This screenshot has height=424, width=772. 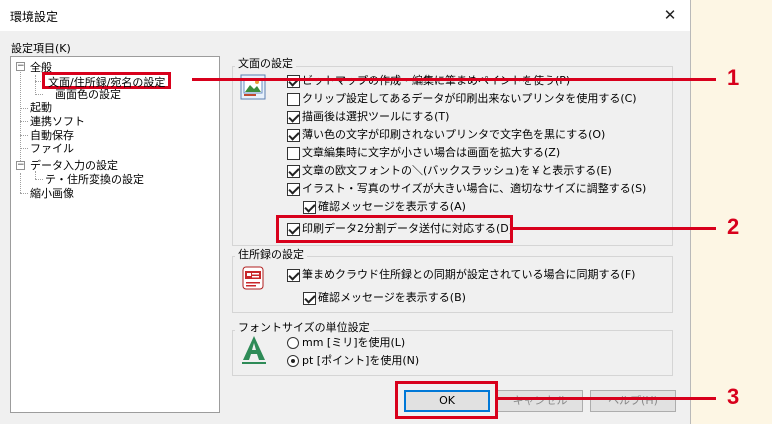 I want to click on label-select-tool: 描画後は選択ツールにする(T), so click(x=375, y=117).